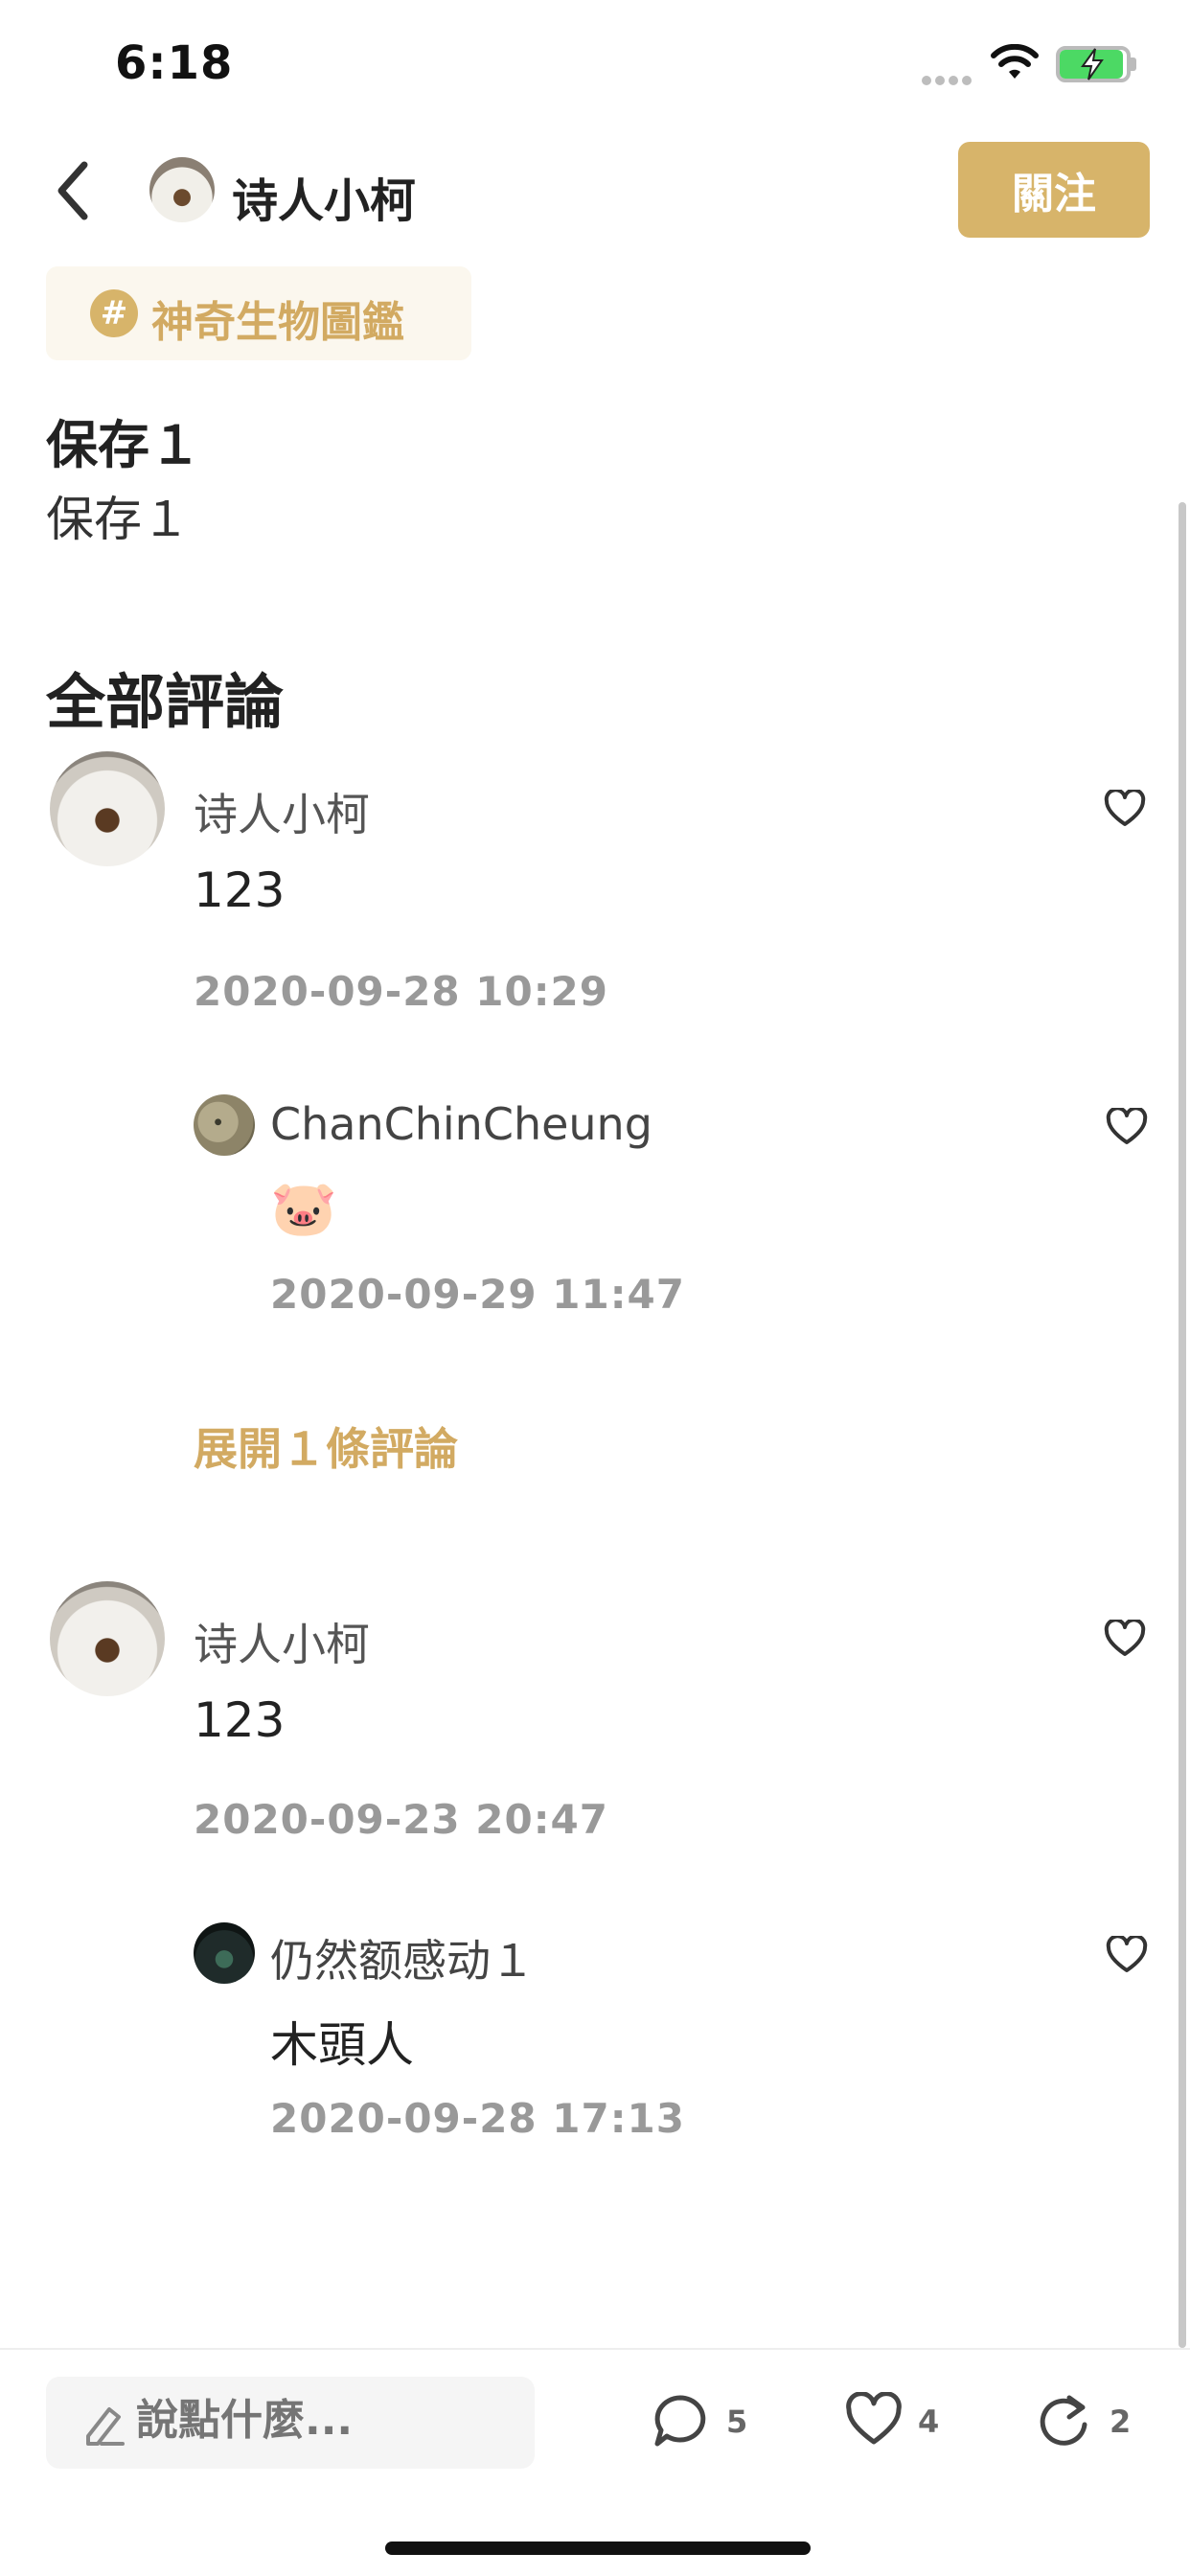 Image resolution: width=1190 pixels, height=2576 pixels. Describe the element at coordinates (1064, 2421) in the screenshot. I see `share-icon` at that location.